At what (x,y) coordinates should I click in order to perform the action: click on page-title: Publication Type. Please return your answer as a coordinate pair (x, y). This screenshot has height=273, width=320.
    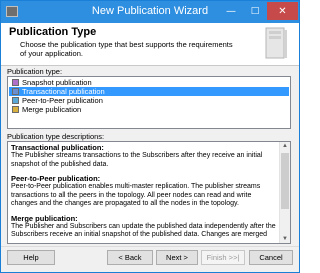
    Looking at the image, I should click on (53, 32).